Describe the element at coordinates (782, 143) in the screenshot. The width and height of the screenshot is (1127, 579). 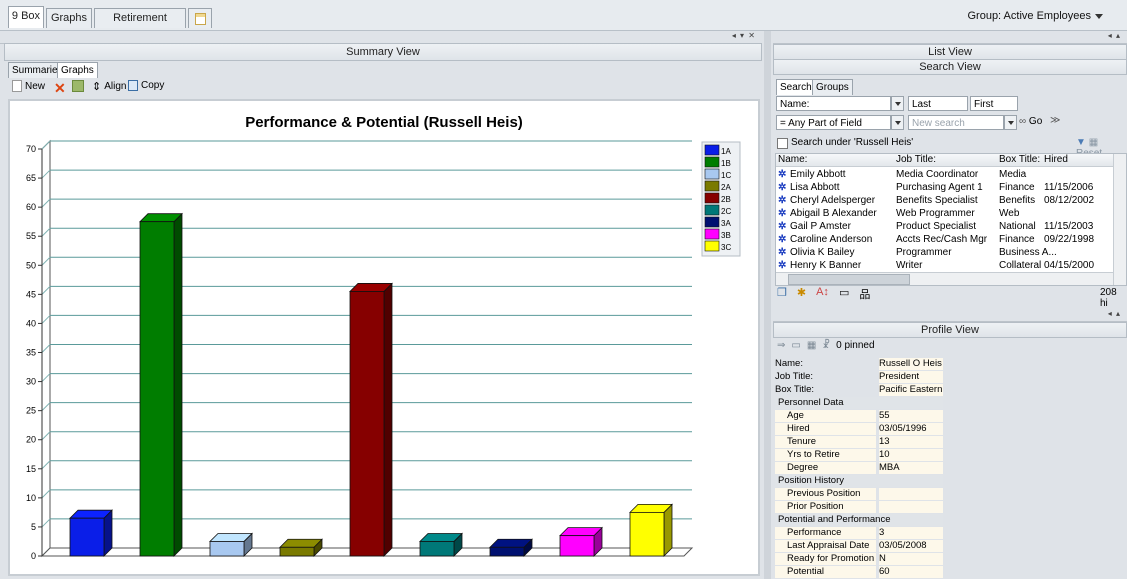
I see `search-under-checkbox` at that location.